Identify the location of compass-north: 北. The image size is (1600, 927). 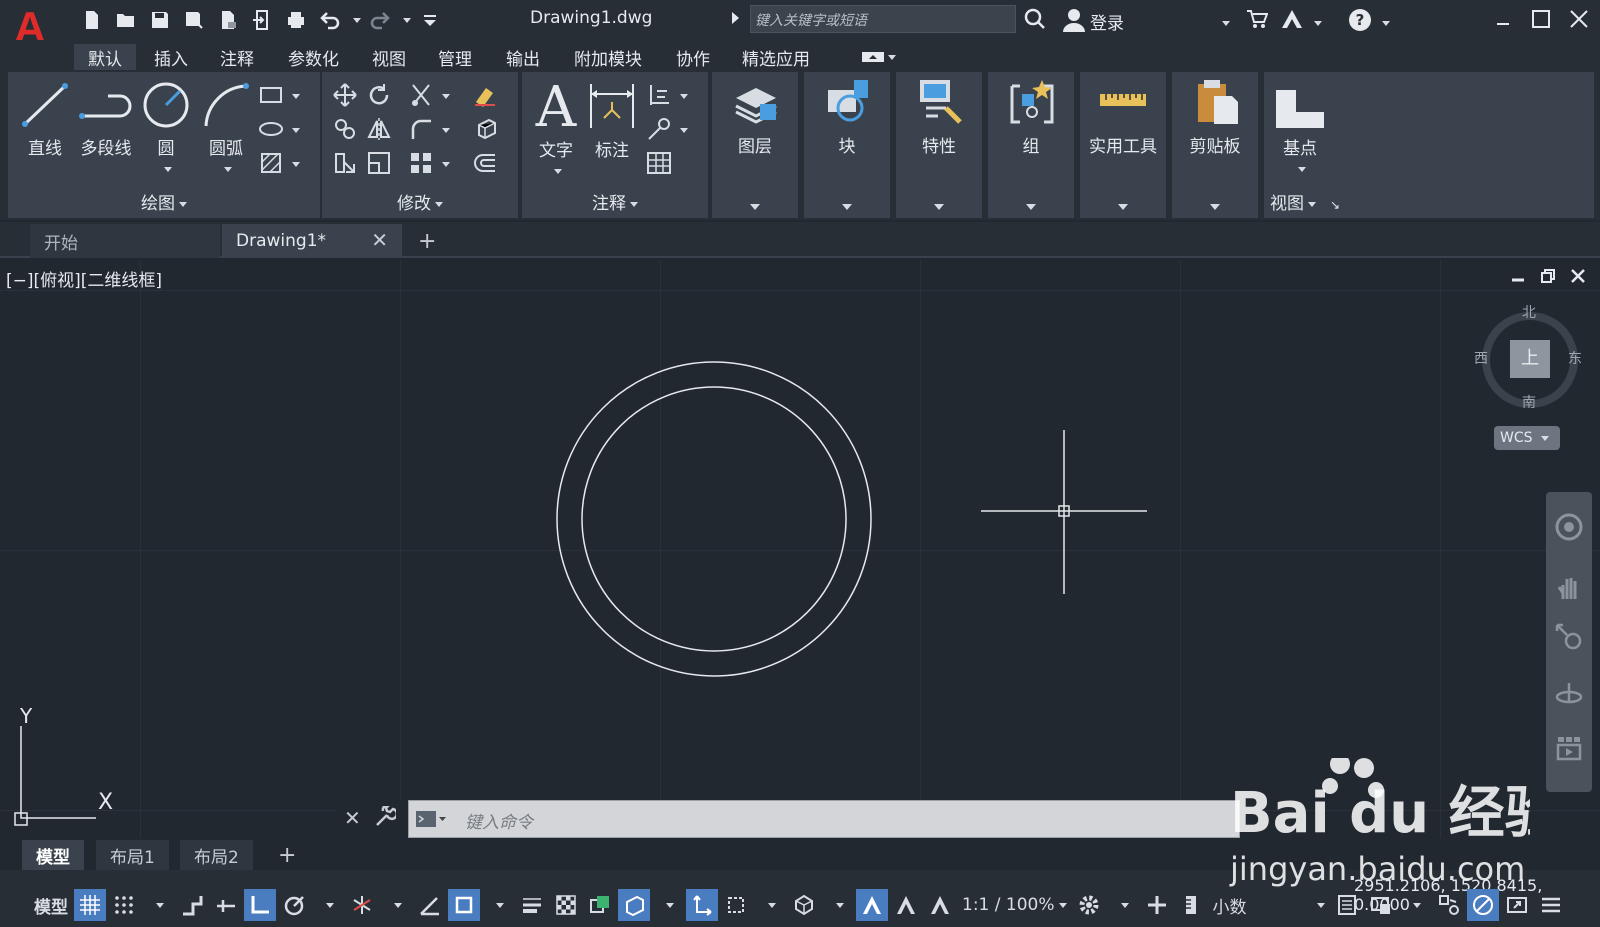
(1529, 312).